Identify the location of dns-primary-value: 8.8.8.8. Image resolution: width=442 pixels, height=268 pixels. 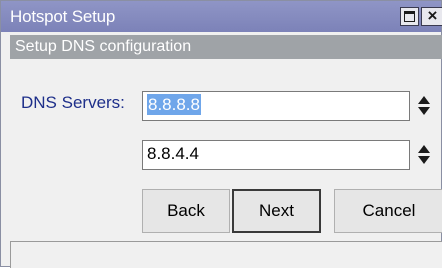
(174, 104).